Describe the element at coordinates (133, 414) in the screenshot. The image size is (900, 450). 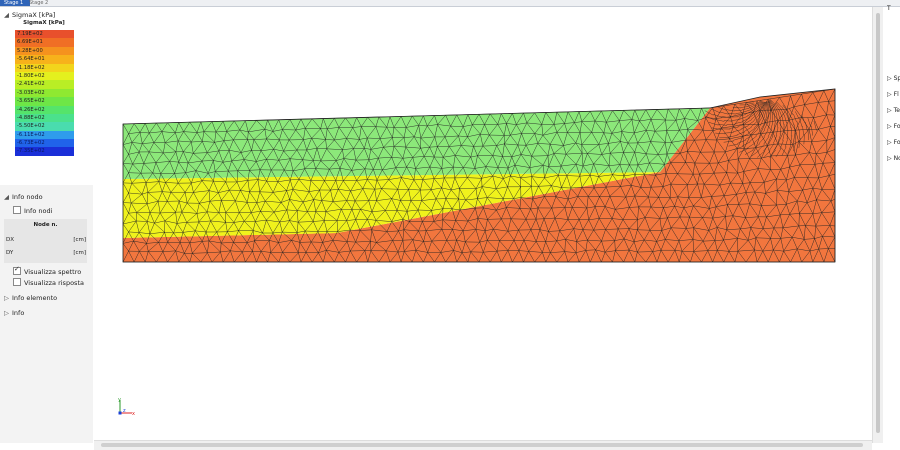
I see `axis-x-label: x` at that location.